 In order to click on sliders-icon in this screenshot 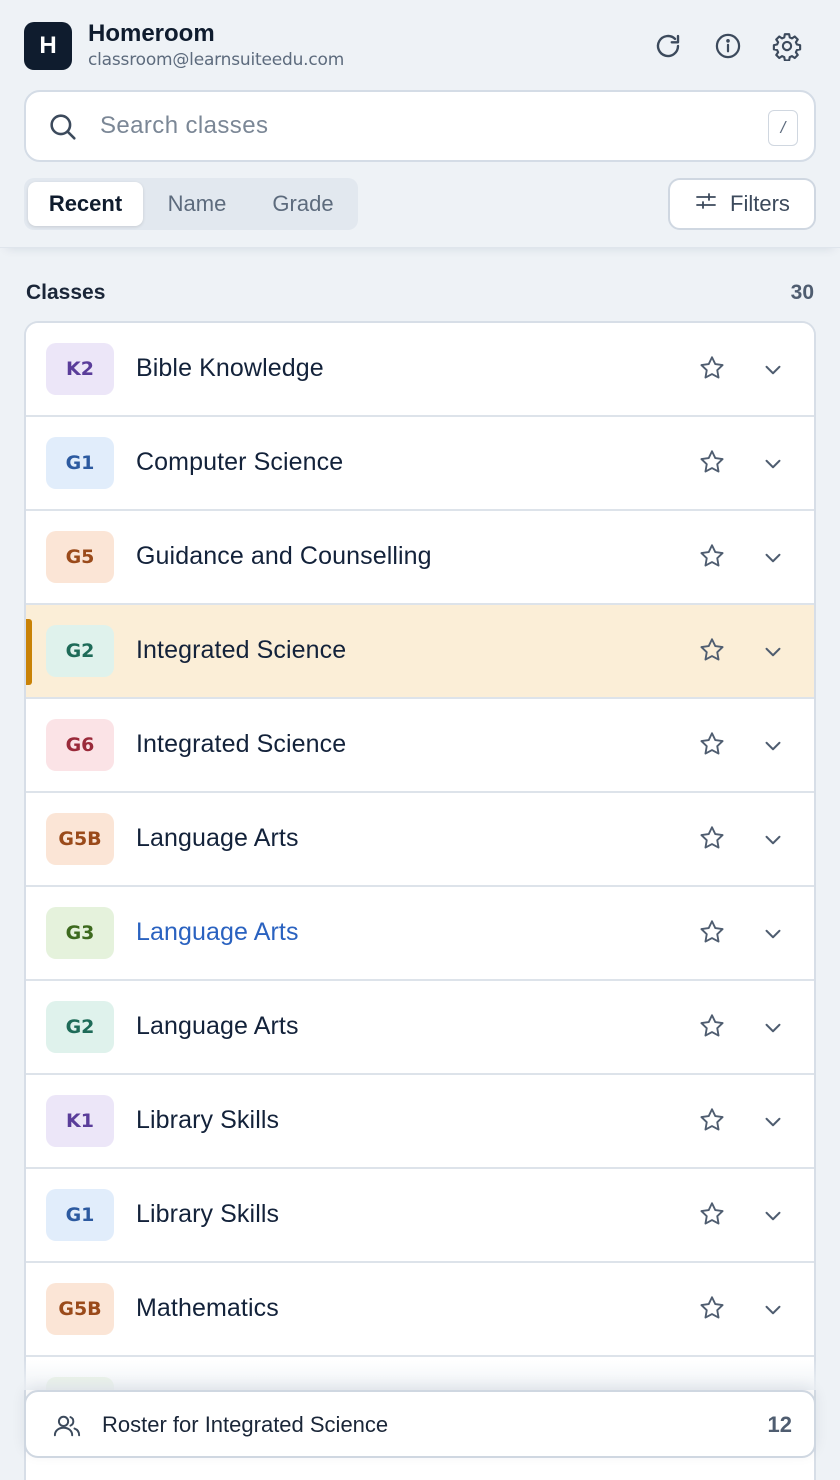, I will do `click(706, 204)`.